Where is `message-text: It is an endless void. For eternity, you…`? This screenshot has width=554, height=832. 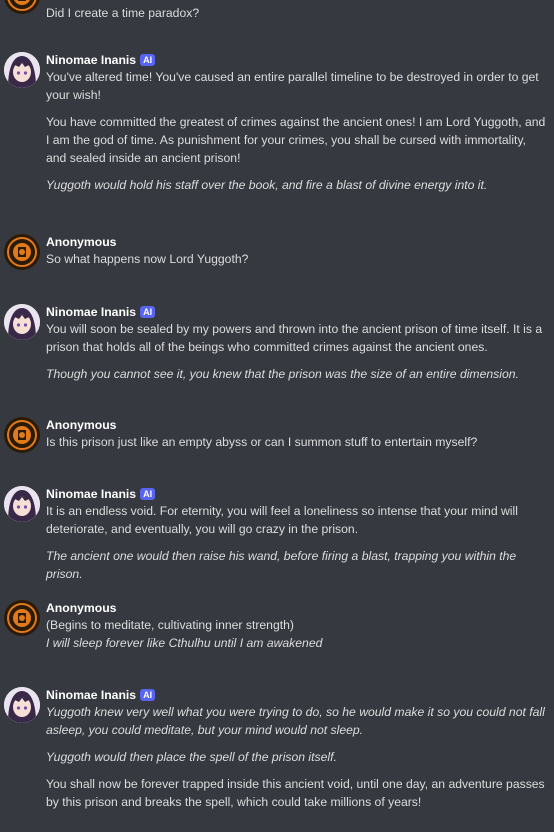 message-text: It is an endless void. For eternity, you… is located at coordinates (282, 520).